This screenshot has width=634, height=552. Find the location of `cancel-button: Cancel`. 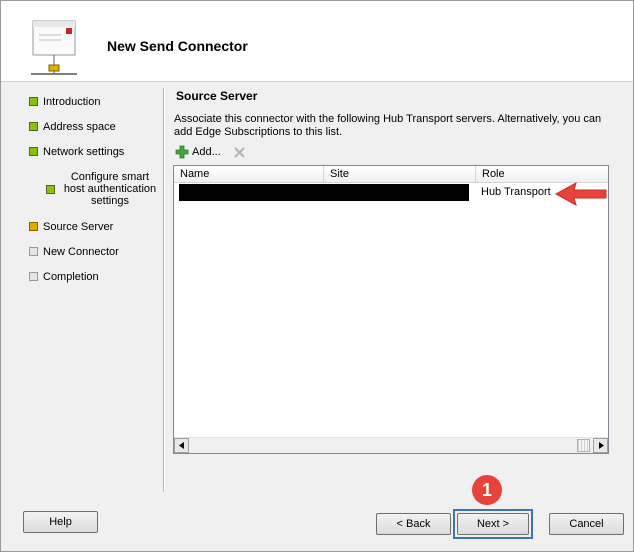

cancel-button: Cancel is located at coordinates (586, 524).